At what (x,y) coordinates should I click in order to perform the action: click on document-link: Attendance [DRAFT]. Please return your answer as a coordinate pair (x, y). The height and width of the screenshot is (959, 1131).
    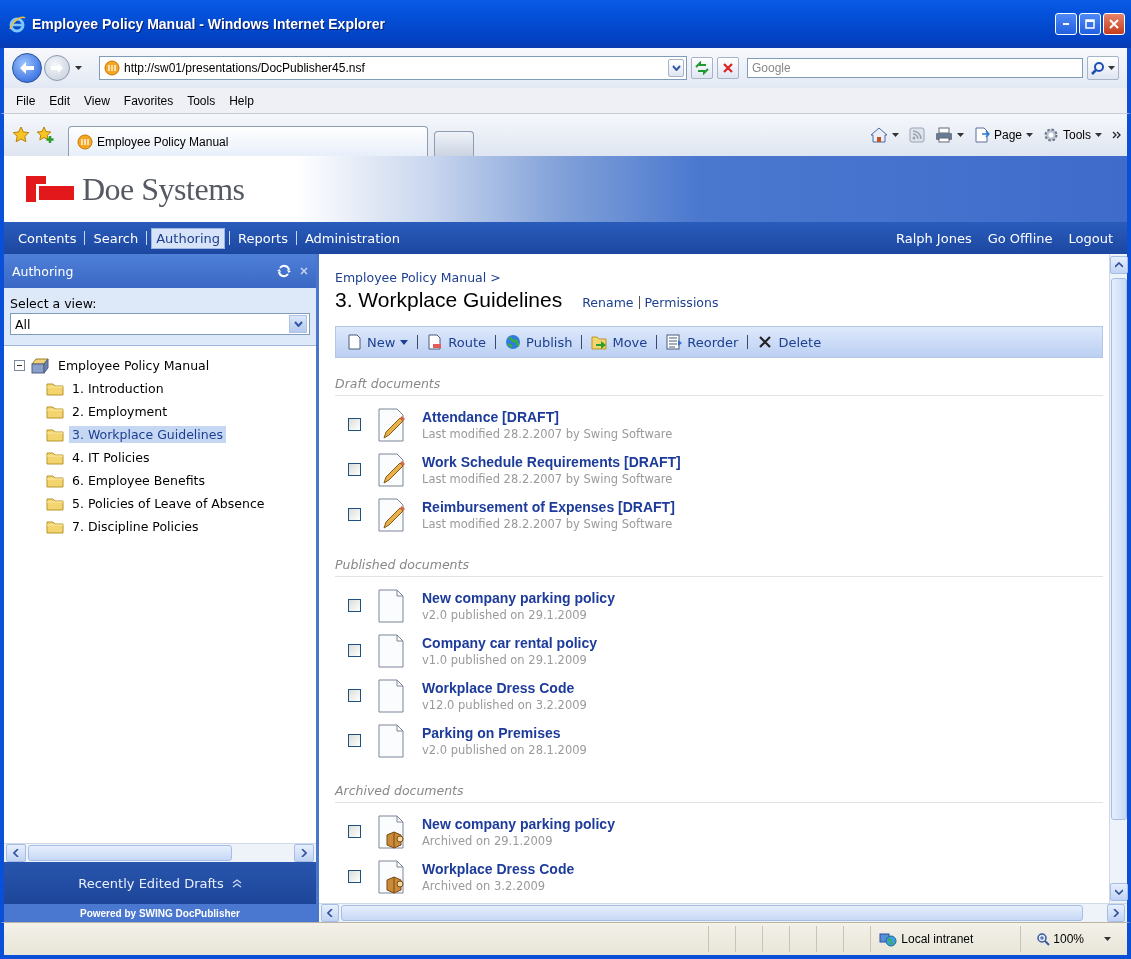
    Looking at the image, I should click on (547, 416).